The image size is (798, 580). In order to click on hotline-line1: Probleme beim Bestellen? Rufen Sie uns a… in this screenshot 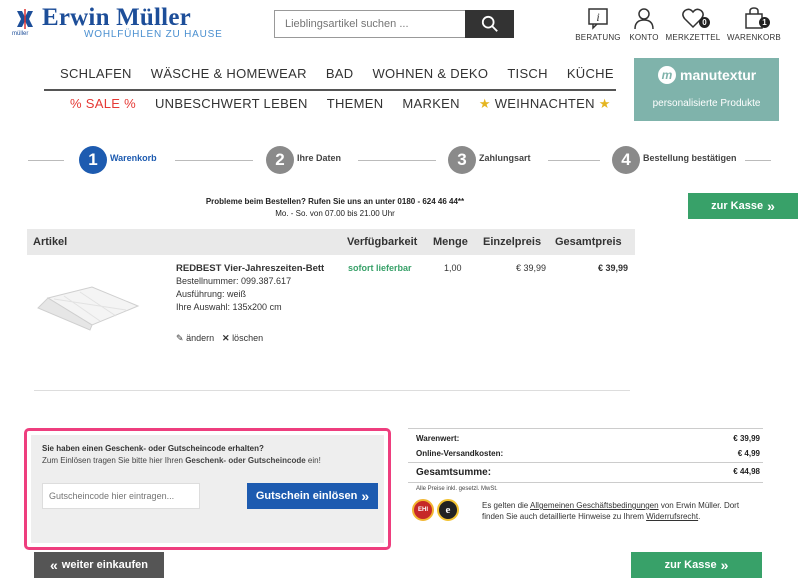, I will do `click(335, 201)`.